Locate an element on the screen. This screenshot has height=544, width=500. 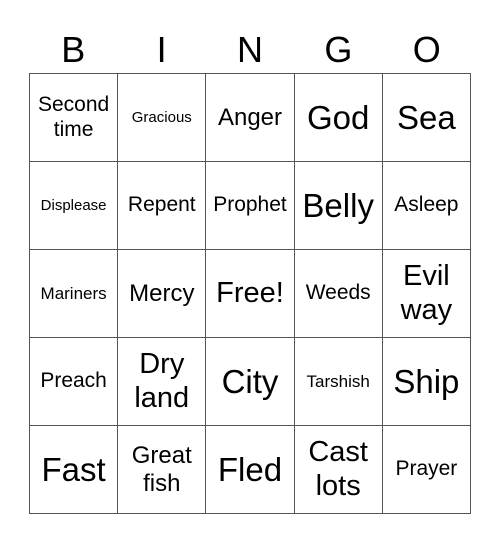
header-letter-o: O is located at coordinates (426, 49).